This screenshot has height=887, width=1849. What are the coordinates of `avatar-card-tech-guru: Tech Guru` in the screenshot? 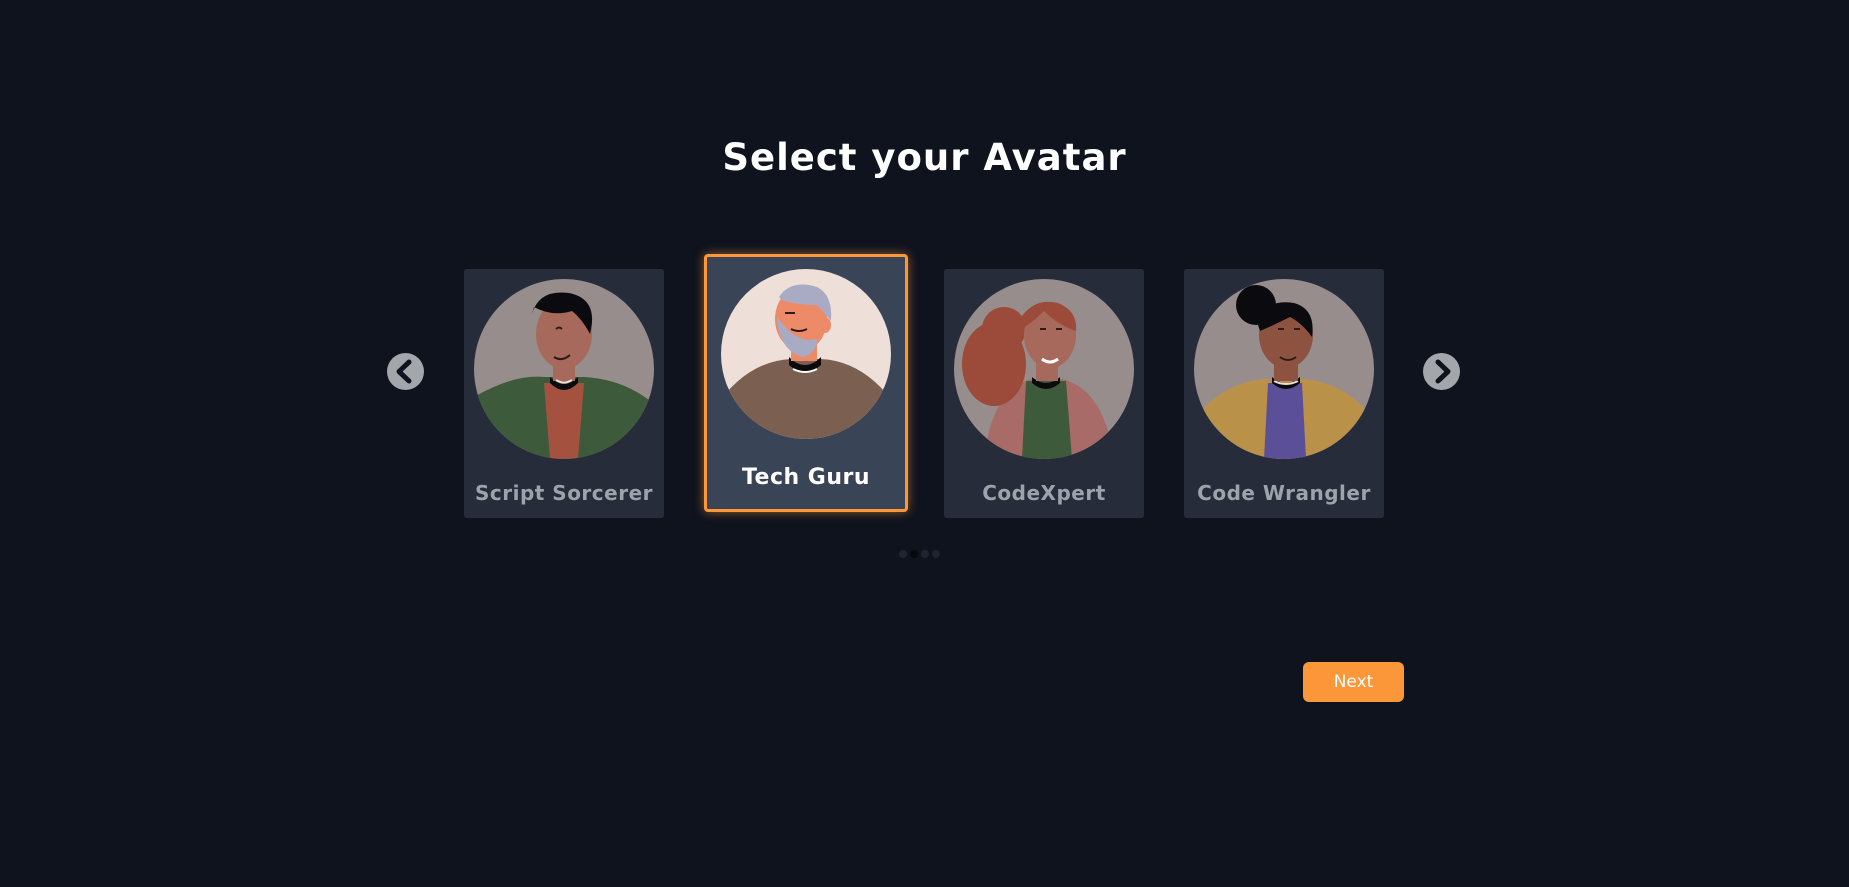 It's located at (806, 383).